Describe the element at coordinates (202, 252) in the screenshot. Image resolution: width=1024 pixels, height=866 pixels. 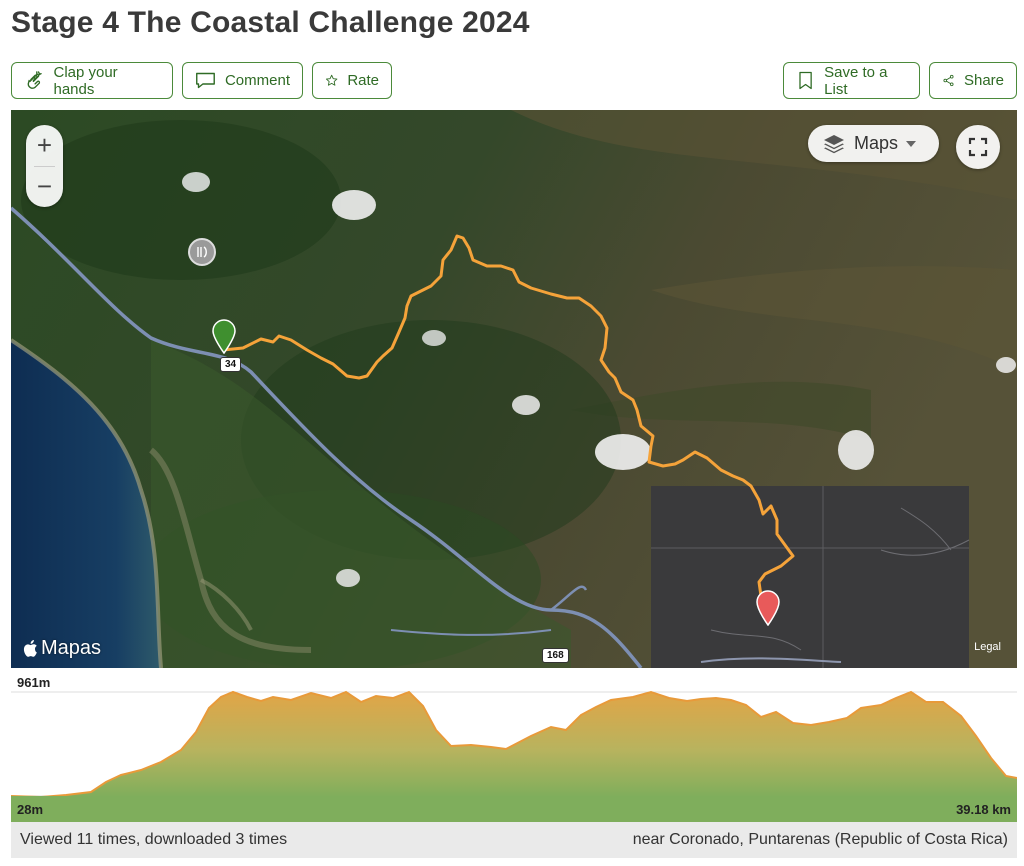
I see `landmark-poi-icon` at that location.